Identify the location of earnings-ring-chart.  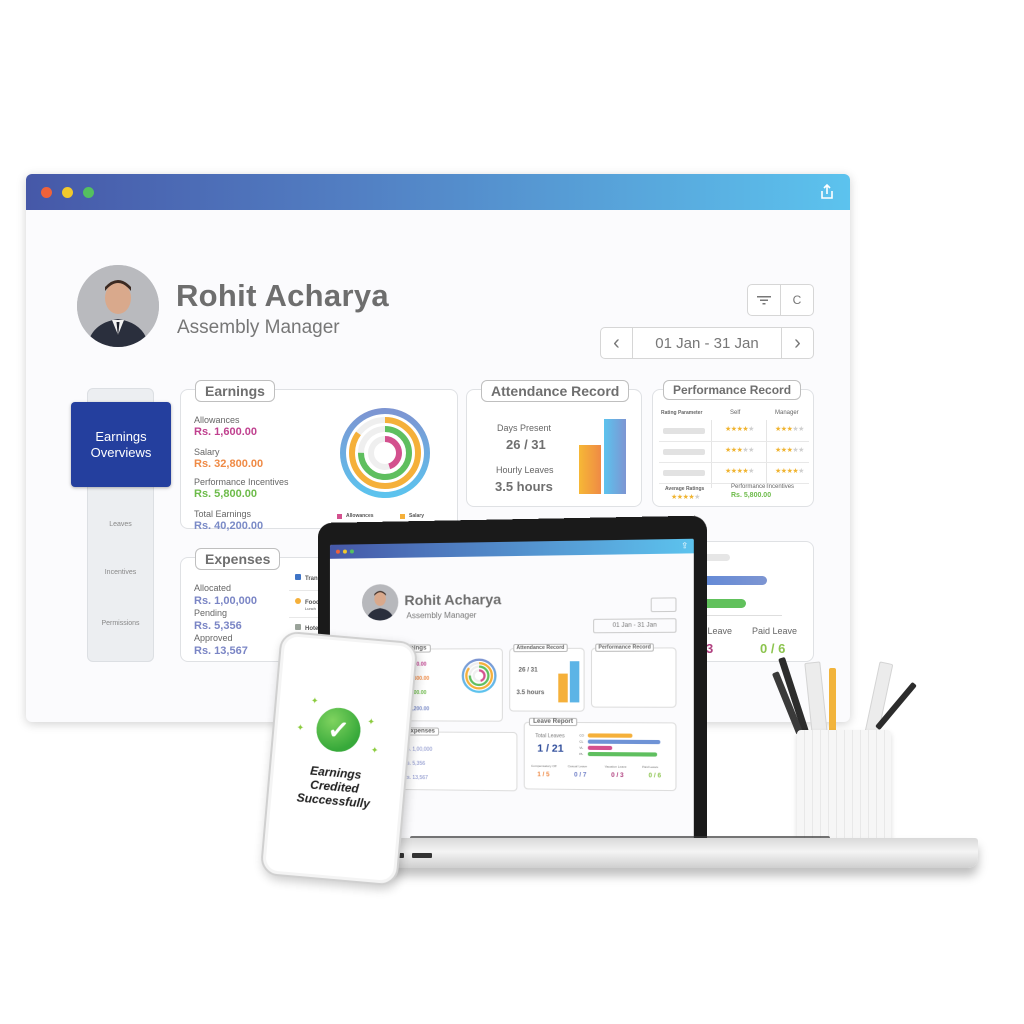
(385, 453).